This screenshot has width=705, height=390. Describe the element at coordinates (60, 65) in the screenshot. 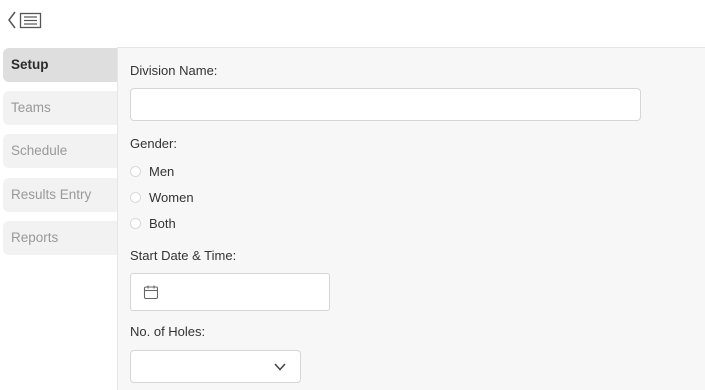

I see `sidebar-item-setup: Setup` at that location.